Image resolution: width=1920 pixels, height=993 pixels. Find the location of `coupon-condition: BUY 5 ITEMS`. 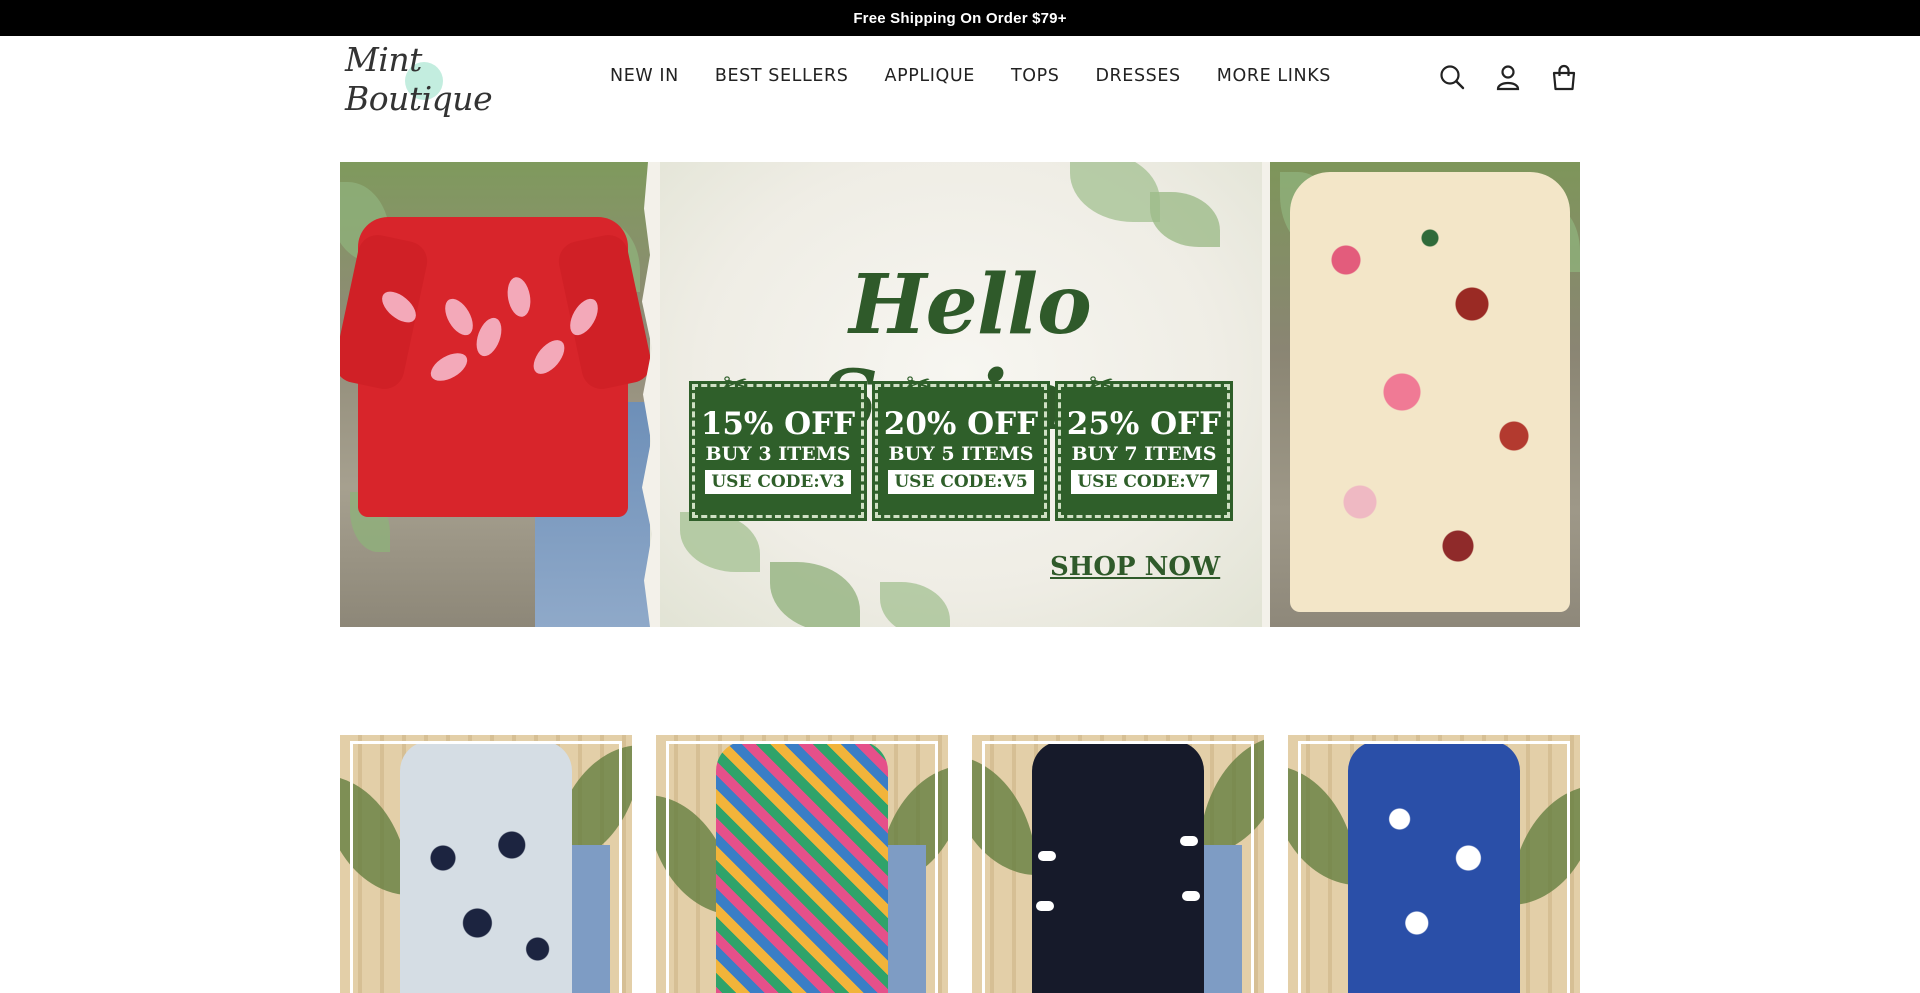

coupon-condition: BUY 5 ITEMS is located at coordinates (961, 453).